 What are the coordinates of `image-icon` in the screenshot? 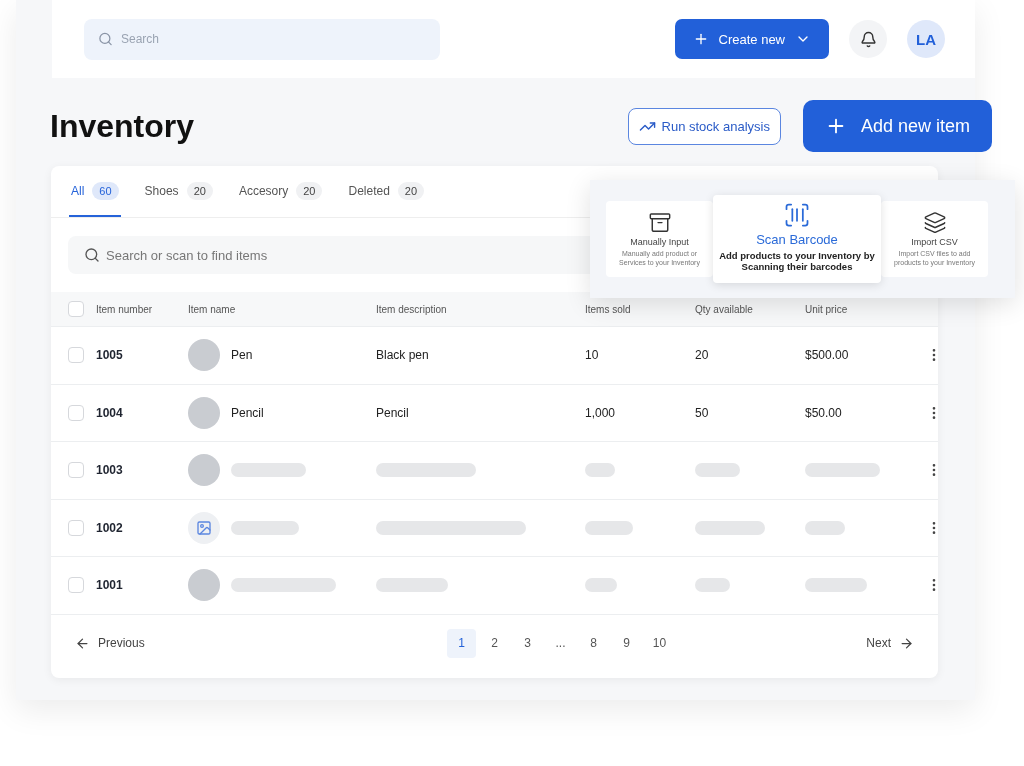 It's located at (204, 527).